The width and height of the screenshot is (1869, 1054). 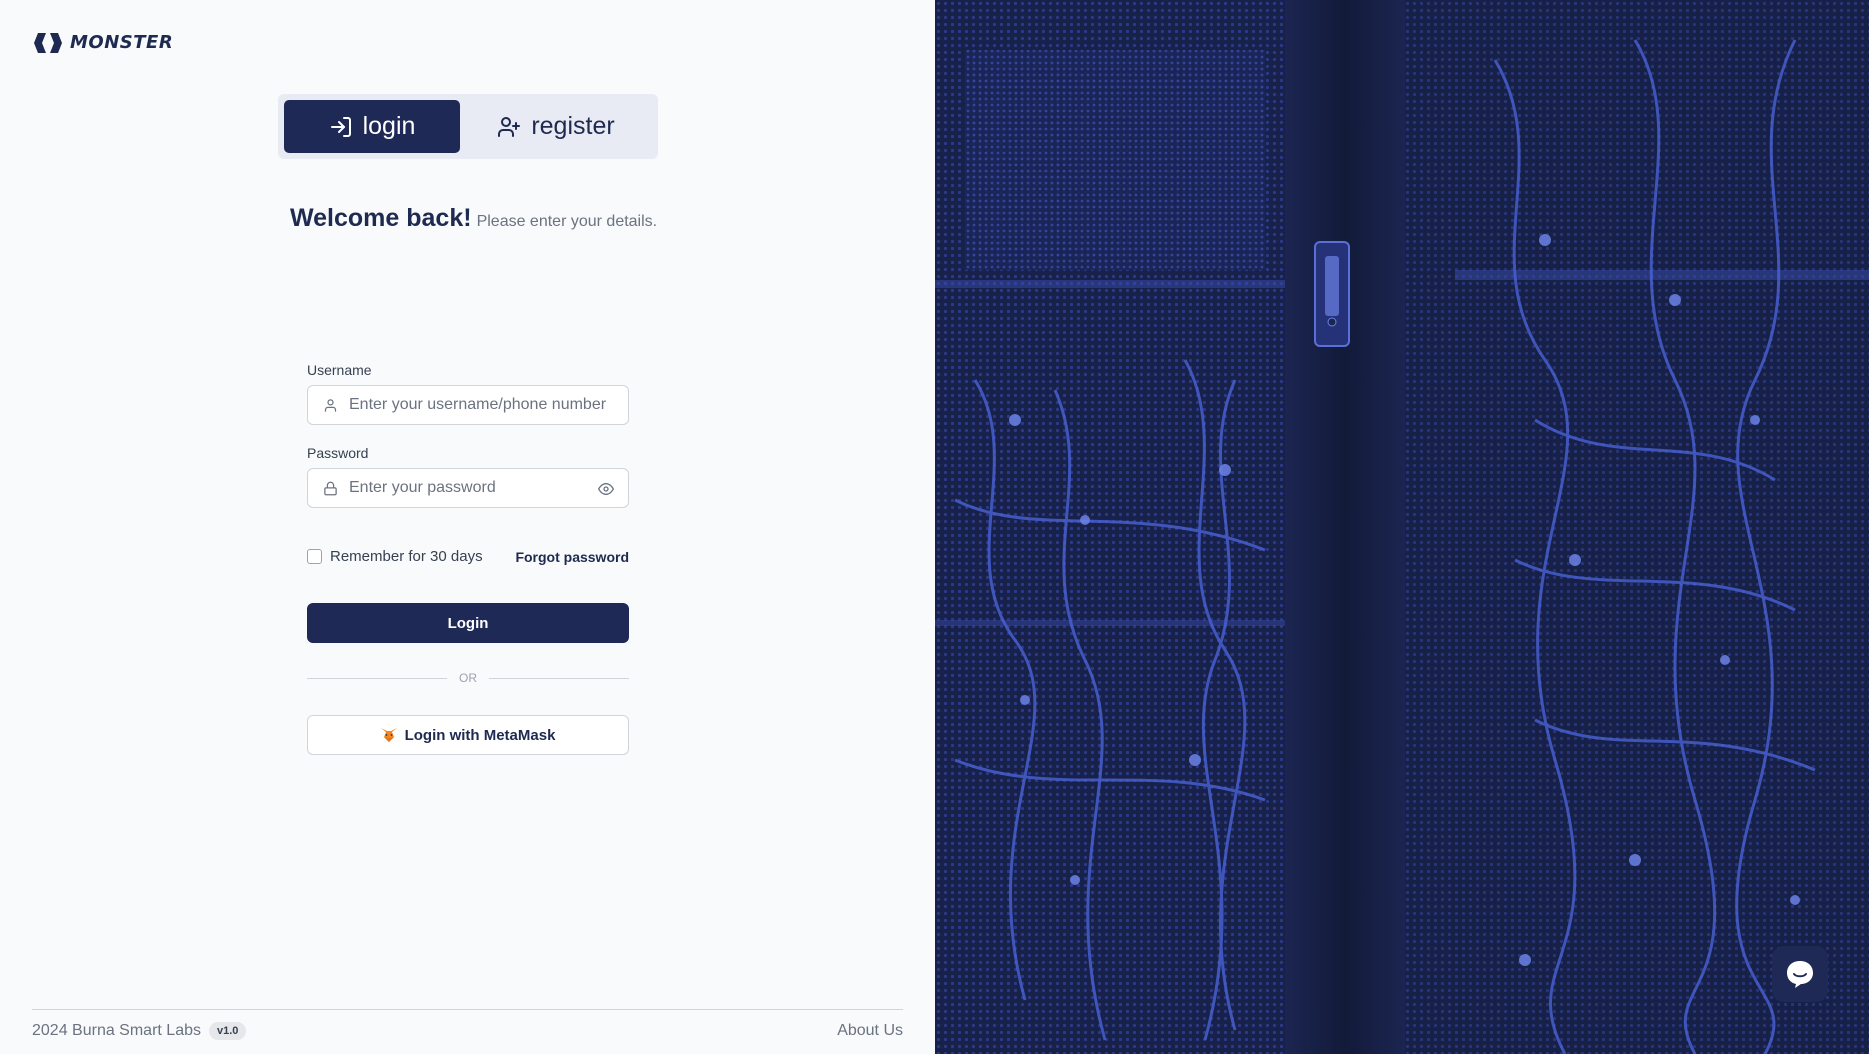 I want to click on tab-login: login, so click(x=372, y=126).